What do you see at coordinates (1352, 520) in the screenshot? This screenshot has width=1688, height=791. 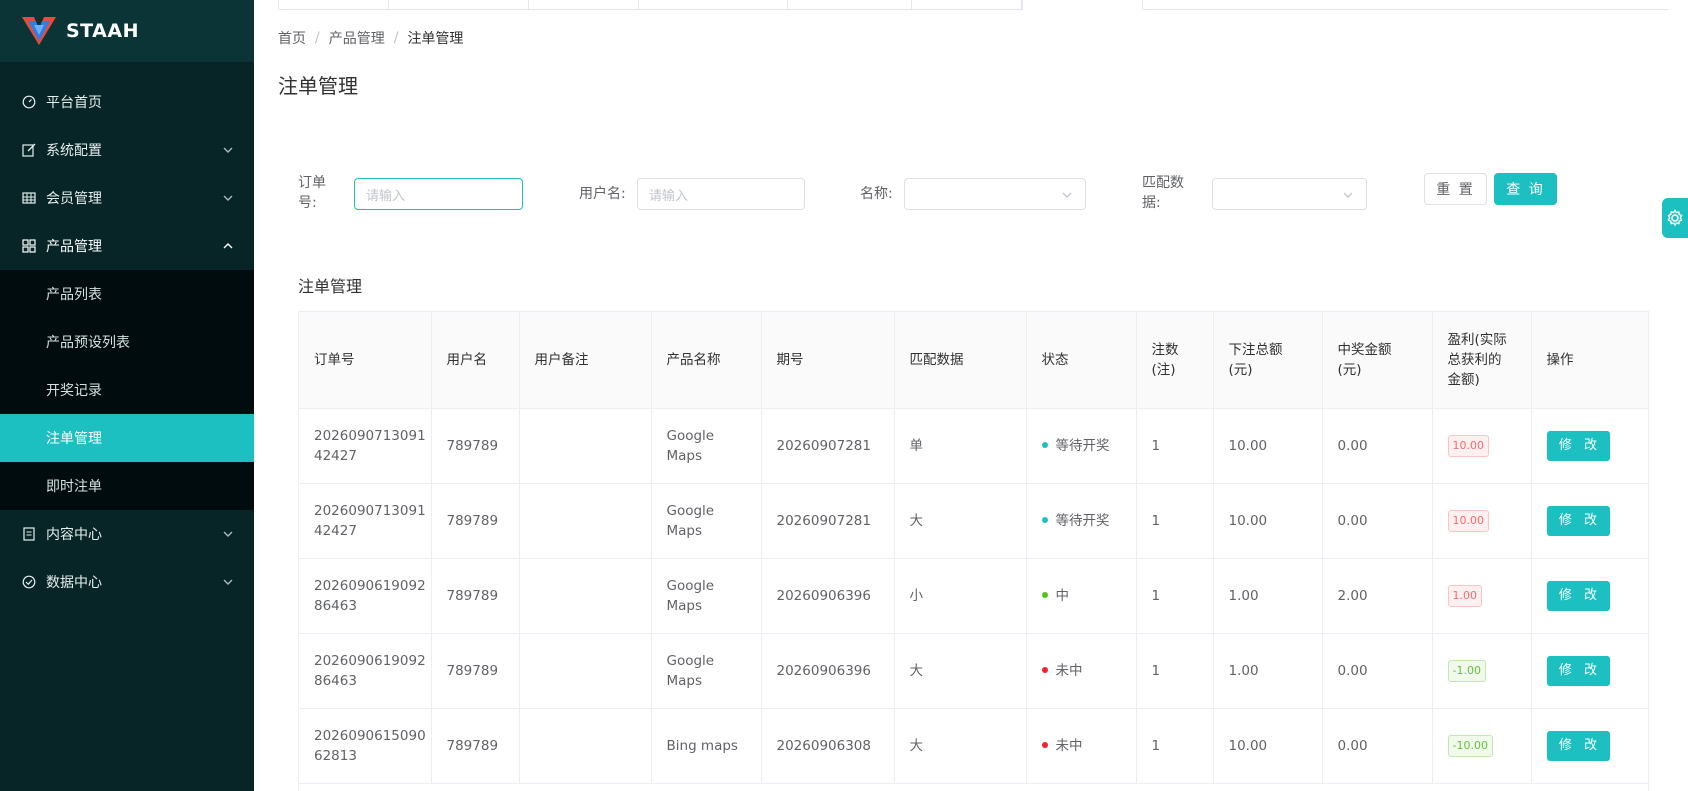 I see `cell-text: 0.00` at bounding box center [1352, 520].